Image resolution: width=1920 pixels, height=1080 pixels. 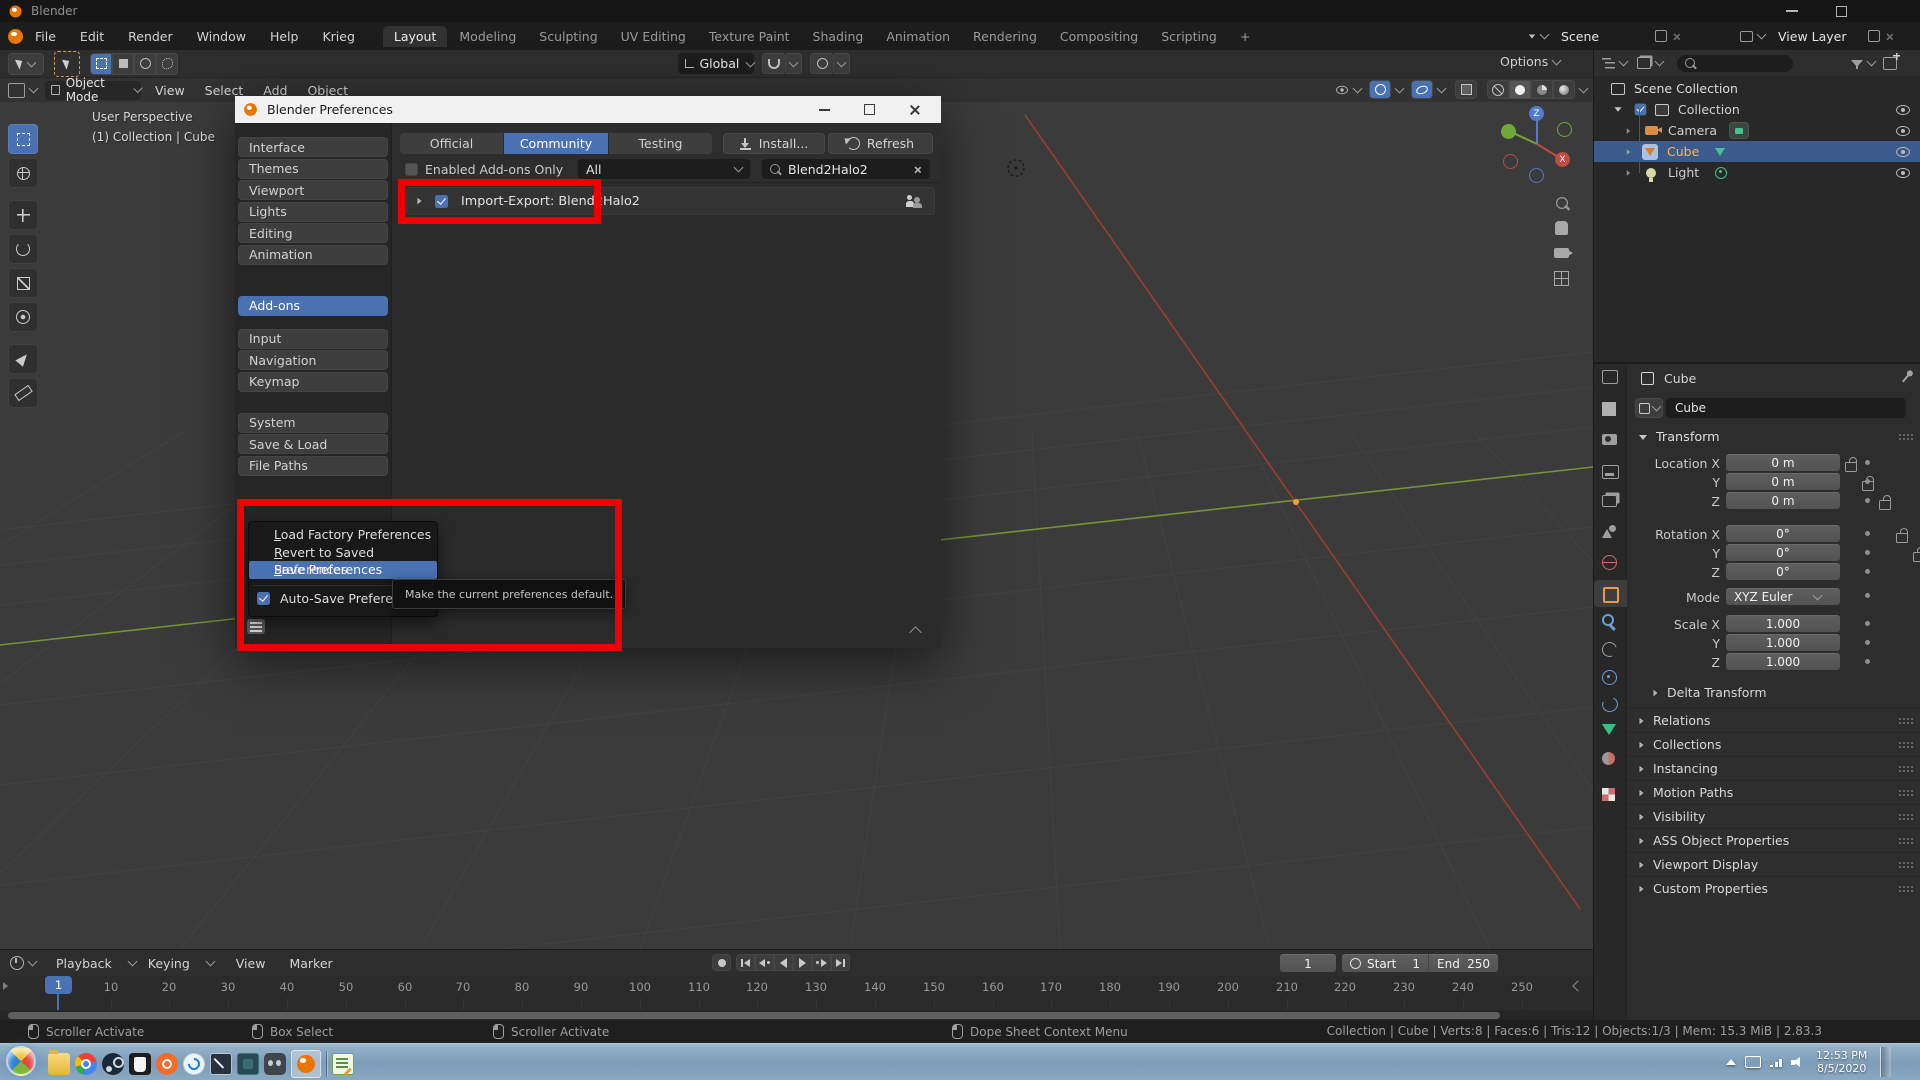 What do you see at coordinates (1561, 203) in the screenshot?
I see `zoom-icon` at bounding box center [1561, 203].